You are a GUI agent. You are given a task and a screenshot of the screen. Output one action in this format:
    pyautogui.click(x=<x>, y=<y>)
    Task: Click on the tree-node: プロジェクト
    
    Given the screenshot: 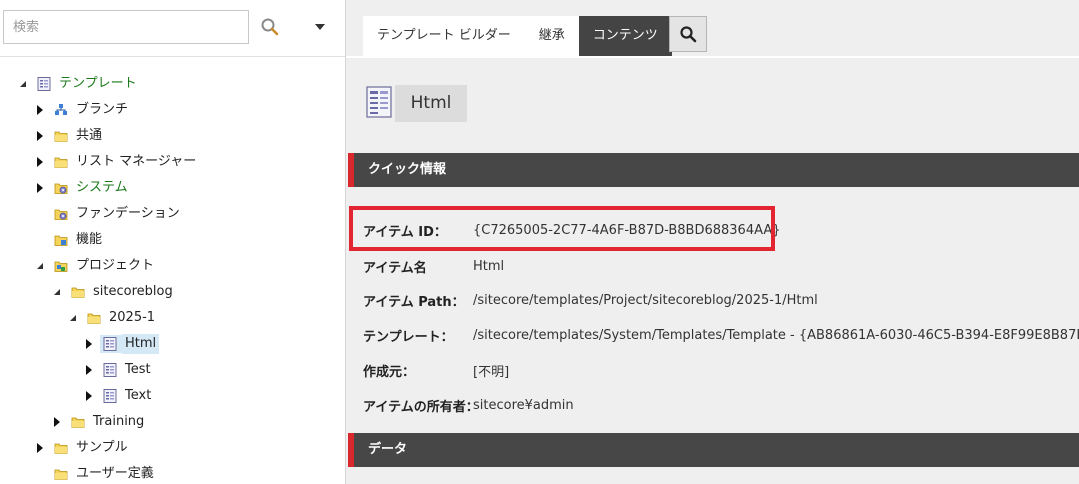 What is the action you would take?
    pyautogui.click(x=96, y=266)
    